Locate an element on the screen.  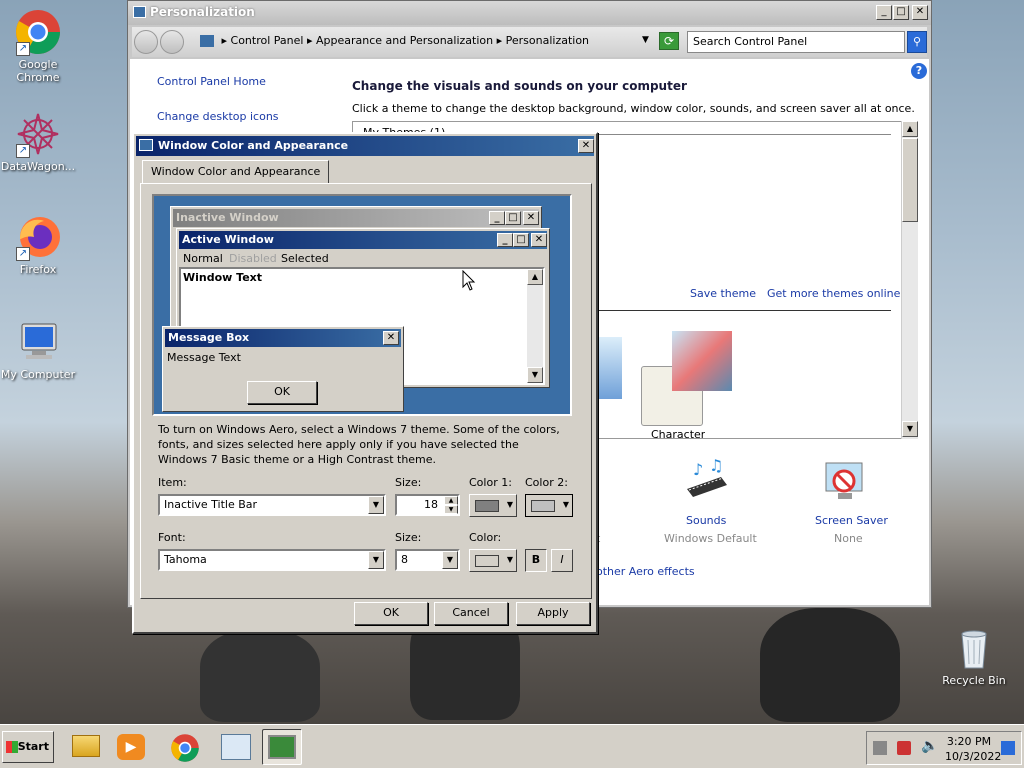
save-theme-link: Save theme is located at coordinates (723, 293).